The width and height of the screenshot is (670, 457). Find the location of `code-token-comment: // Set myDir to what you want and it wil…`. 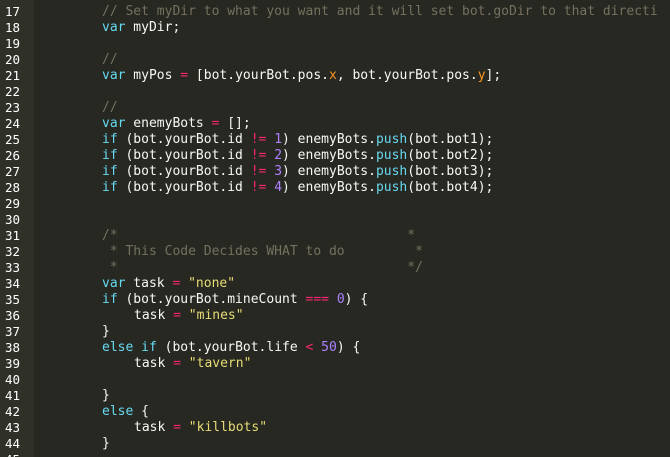

code-token-comment: // Set myDir to what you want and it wil… is located at coordinates (380, 11).